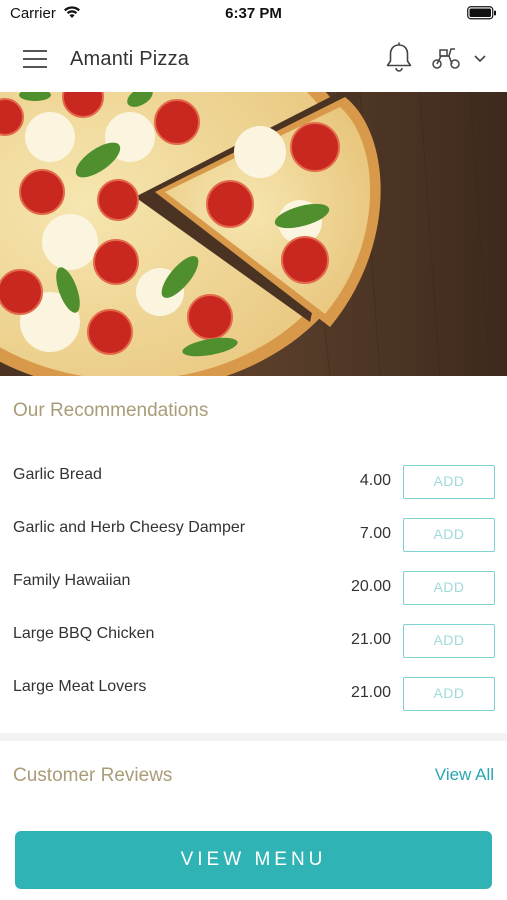 Image resolution: width=507 pixels, height=900 pixels. Describe the element at coordinates (375, 480) in the screenshot. I see `item-price: 4.00` at that location.